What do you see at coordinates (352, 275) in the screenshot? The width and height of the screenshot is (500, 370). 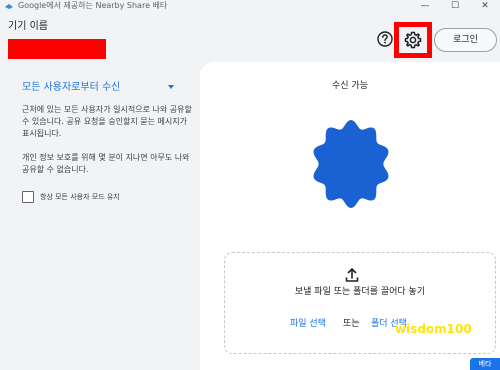 I see `upload-icon` at bounding box center [352, 275].